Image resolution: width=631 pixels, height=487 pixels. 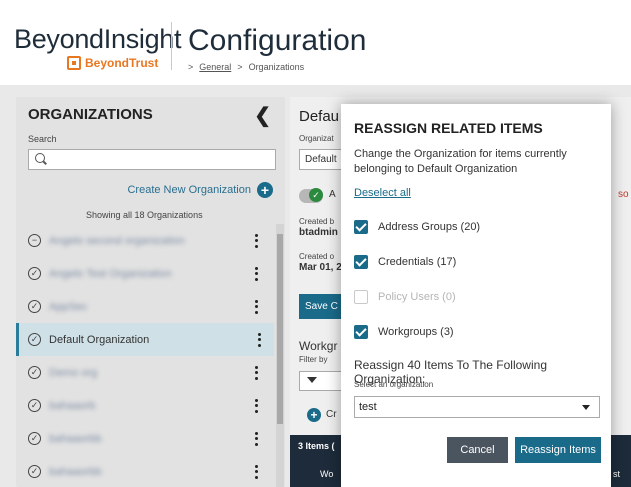 What do you see at coordinates (331, 414) in the screenshot?
I see `create-workgroup-link: Cr` at bounding box center [331, 414].